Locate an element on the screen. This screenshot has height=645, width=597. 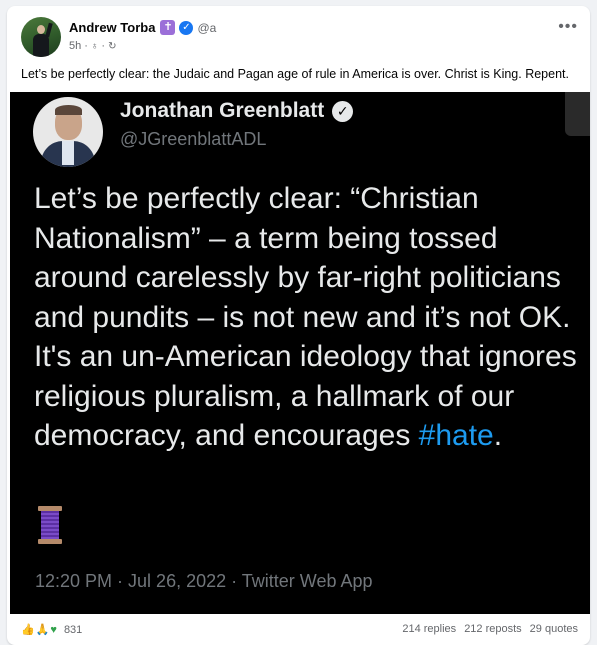
post-time: 5h is located at coordinates (75, 46).